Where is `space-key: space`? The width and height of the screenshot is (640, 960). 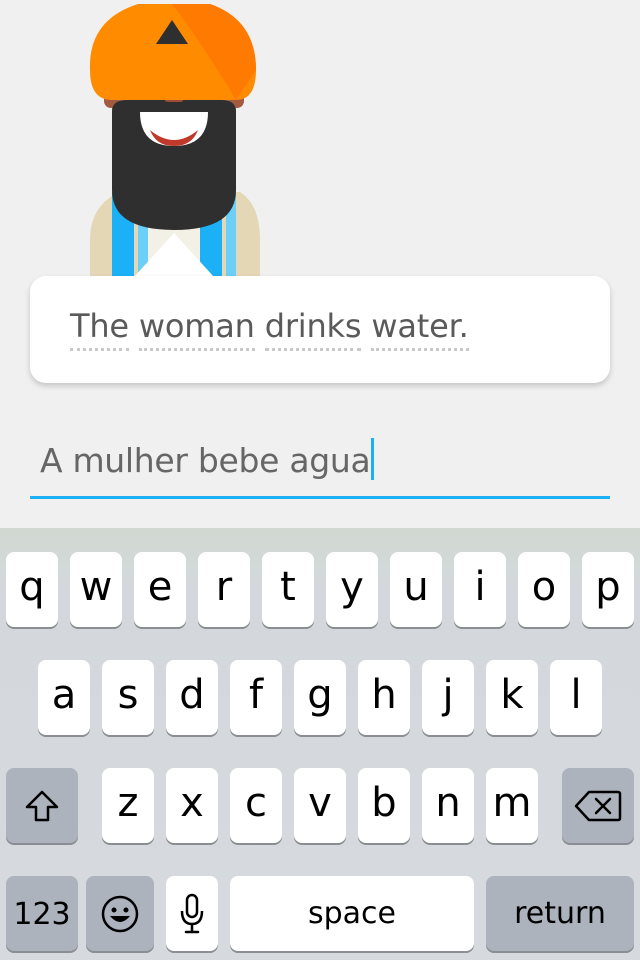
space-key: space is located at coordinates (352, 913).